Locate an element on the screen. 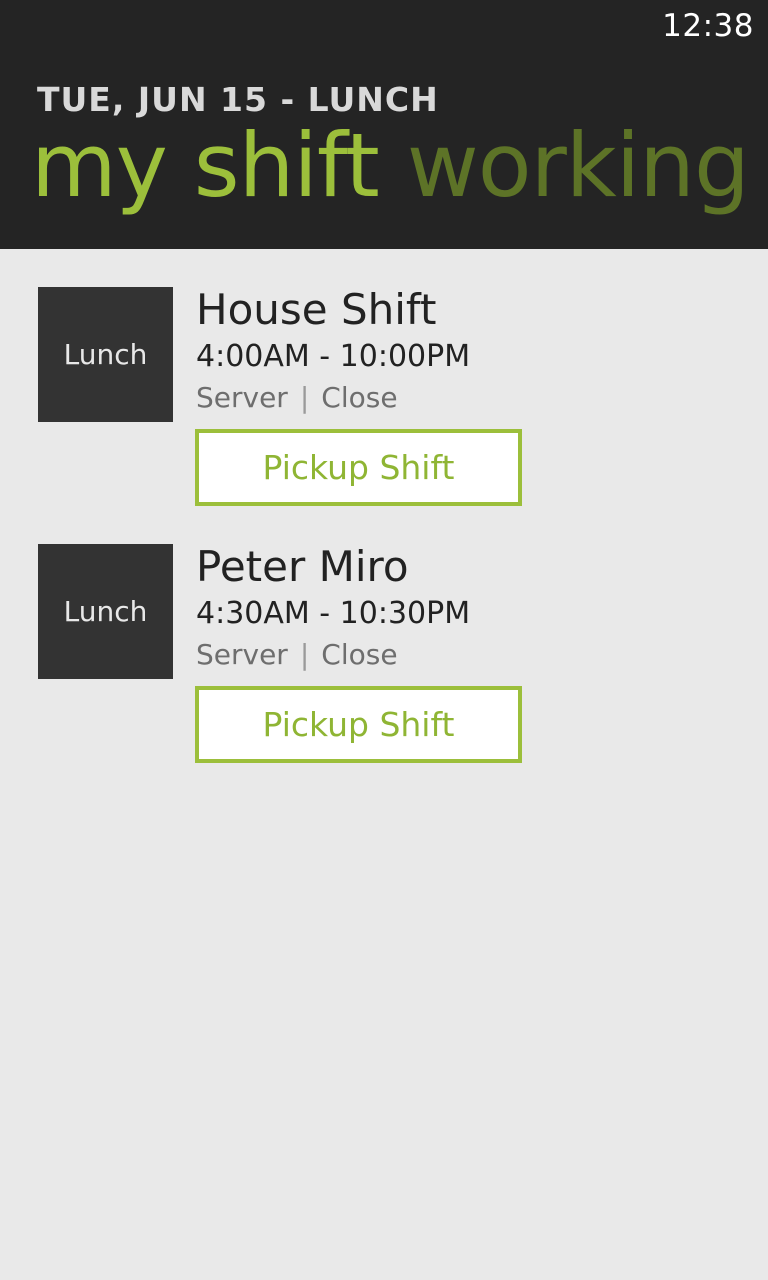  status-bar-time: 12:38 is located at coordinates (708, 26).